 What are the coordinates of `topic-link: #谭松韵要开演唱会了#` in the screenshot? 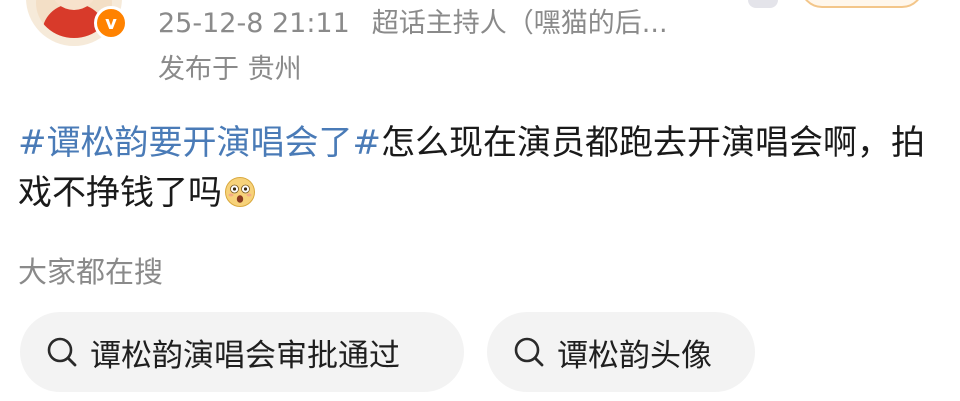 It's located at (199, 143).